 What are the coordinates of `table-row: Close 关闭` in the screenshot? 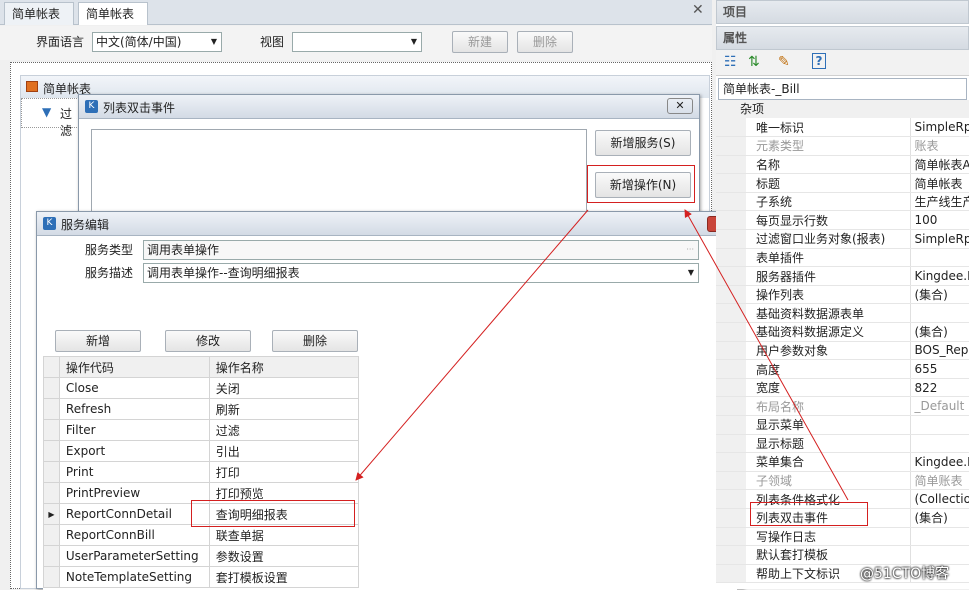 It's located at (201, 388).